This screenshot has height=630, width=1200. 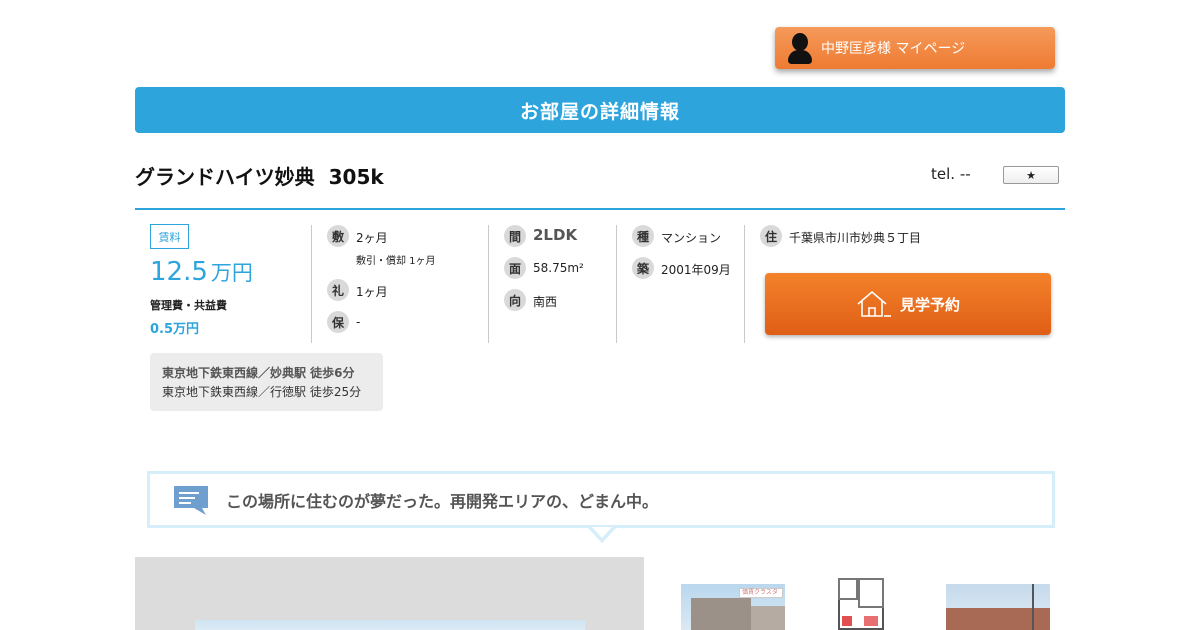 What do you see at coordinates (861, 603) in the screenshot?
I see `thumbnail-floorplan` at bounding box center [861, 603].